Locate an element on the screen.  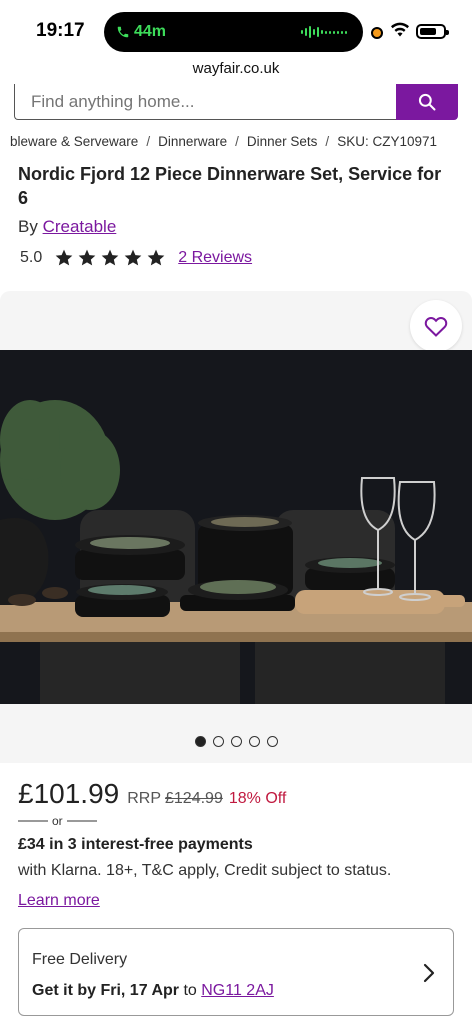
url-bar: wayfair.co.uk is located at coordinates (236, 68).